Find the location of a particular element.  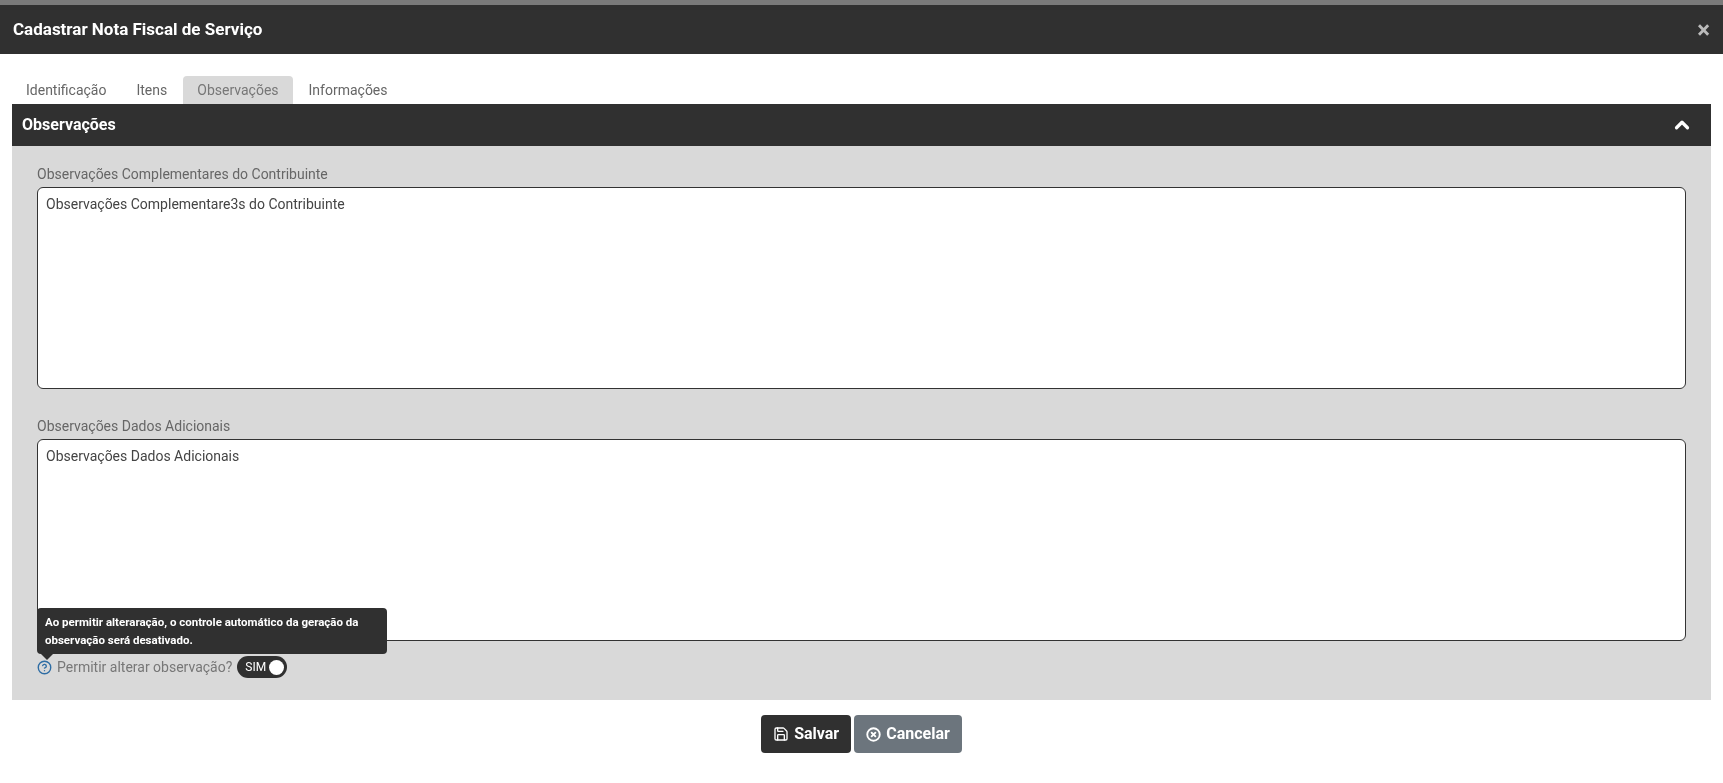

field-label: Observações Dados Adicionais is located at coordinates (134, 426).